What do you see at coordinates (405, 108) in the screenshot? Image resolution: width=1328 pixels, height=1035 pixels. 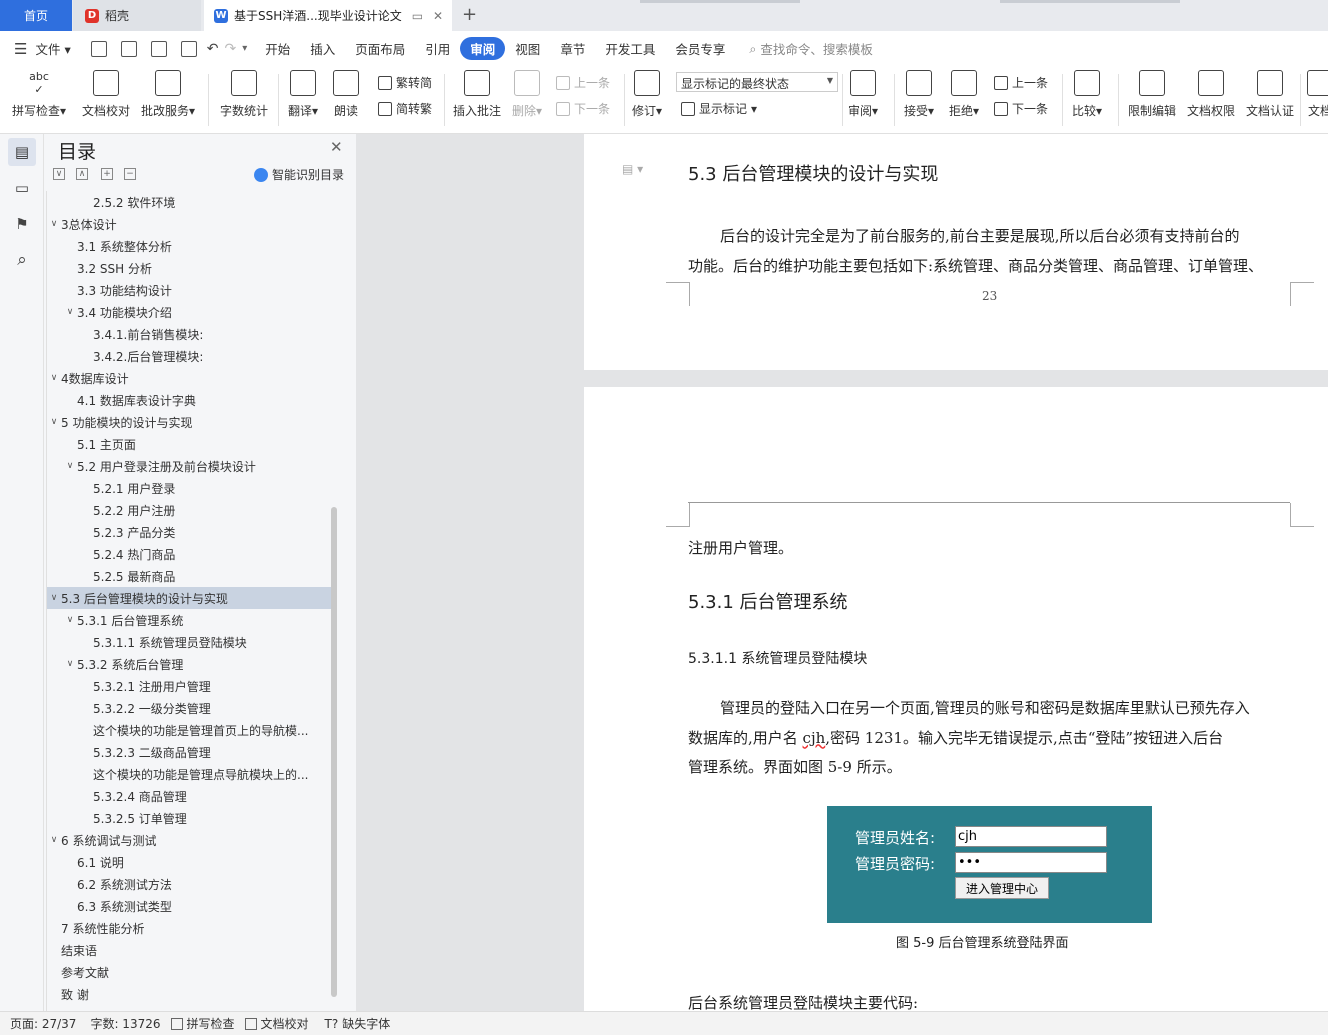 I see `simp-to-trad-button: 简转繁` at bounding box center [405, 108].